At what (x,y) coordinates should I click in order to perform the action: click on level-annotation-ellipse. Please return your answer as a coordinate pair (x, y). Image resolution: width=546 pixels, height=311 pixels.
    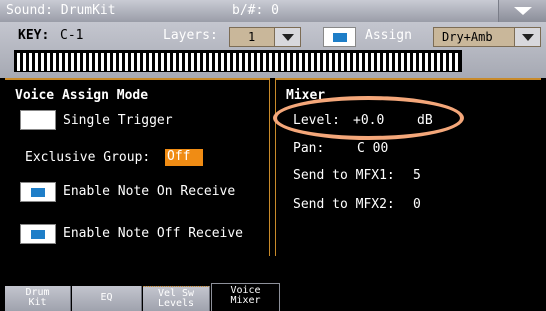
    Looking at the image, I should click on (368, 118).